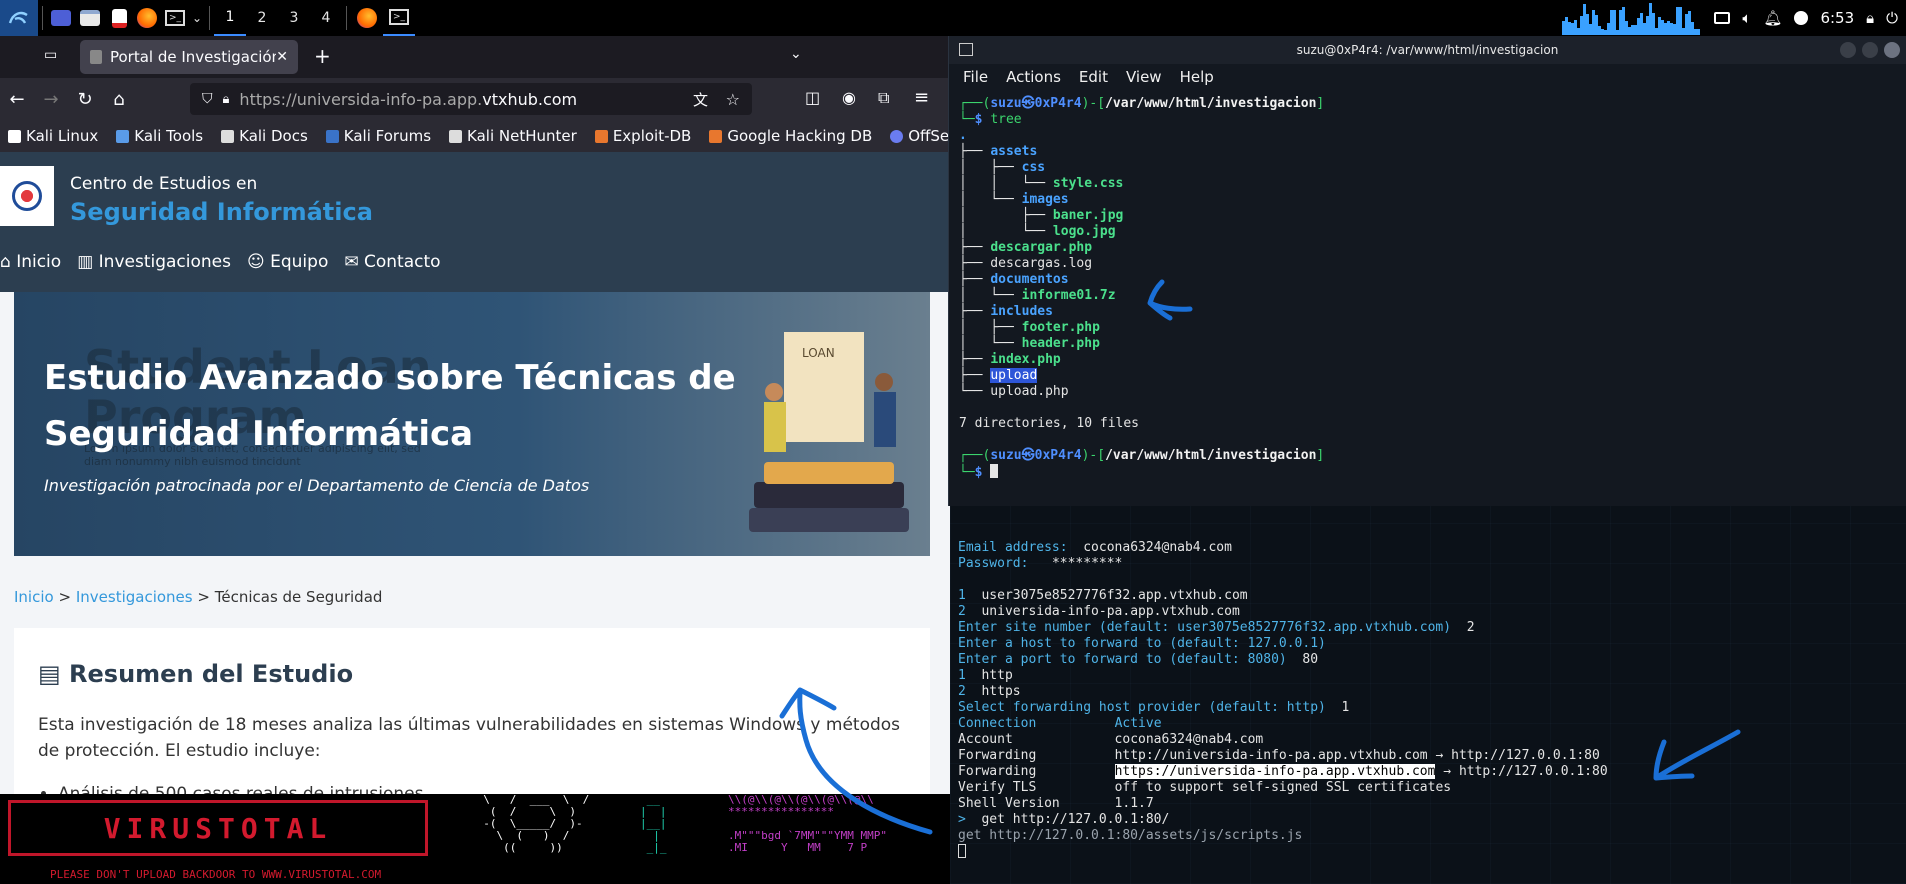 The image size is (1906, 884). What do you see at coordinates (1837, 18) in the screenshot?
I see `clock: 6:53` at bounding box center [1837, 18].